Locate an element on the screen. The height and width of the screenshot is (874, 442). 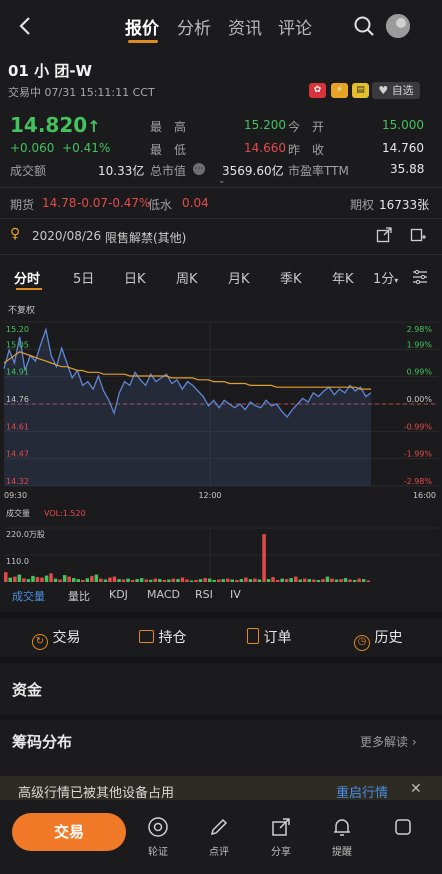
share-out-icon is located at coordinates (384, 236).